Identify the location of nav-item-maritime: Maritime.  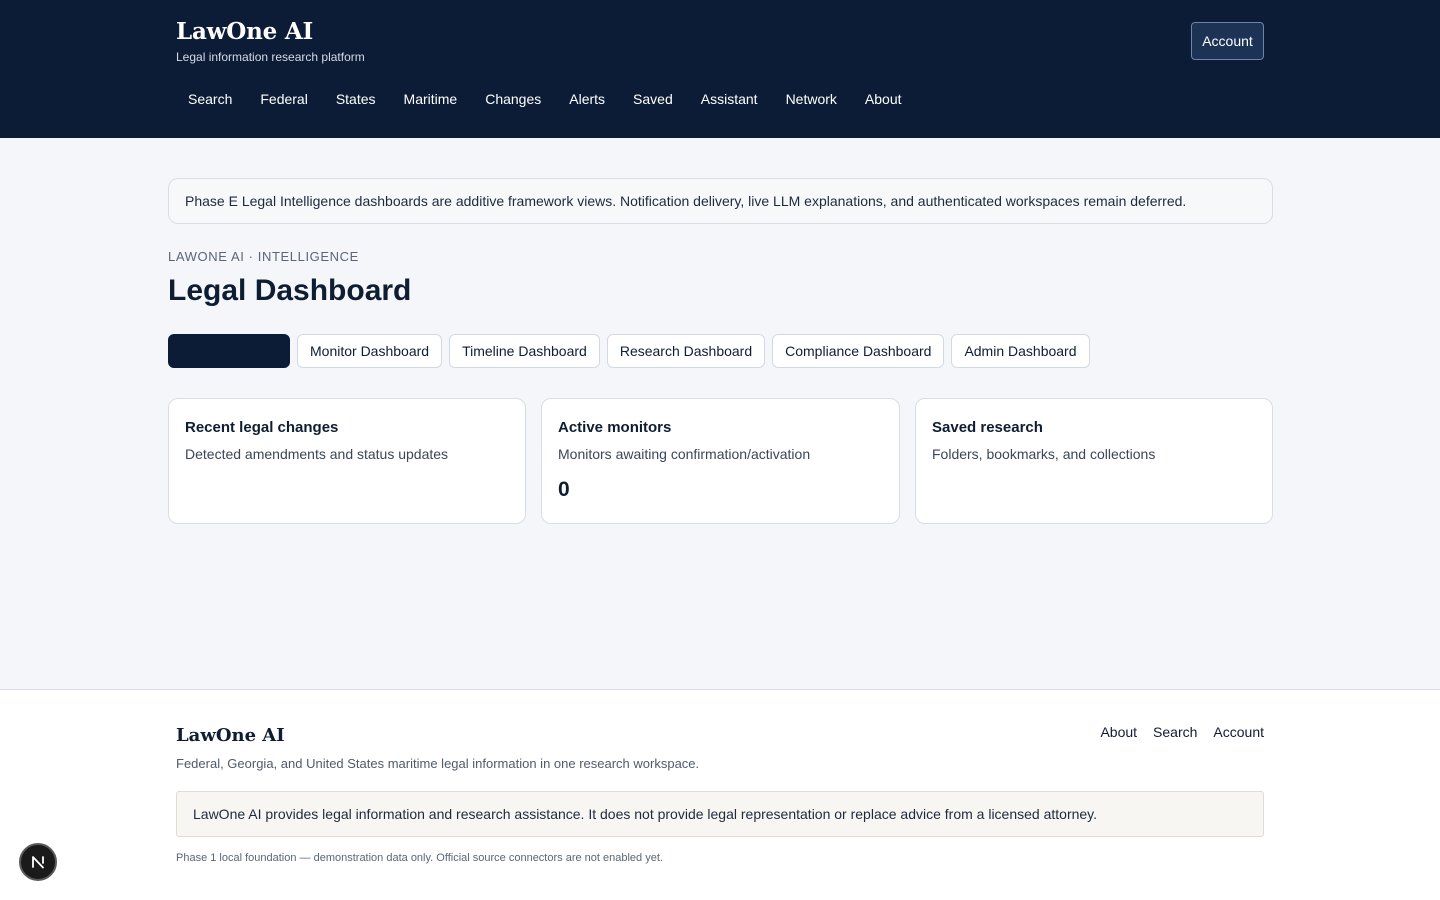
(431, 99).